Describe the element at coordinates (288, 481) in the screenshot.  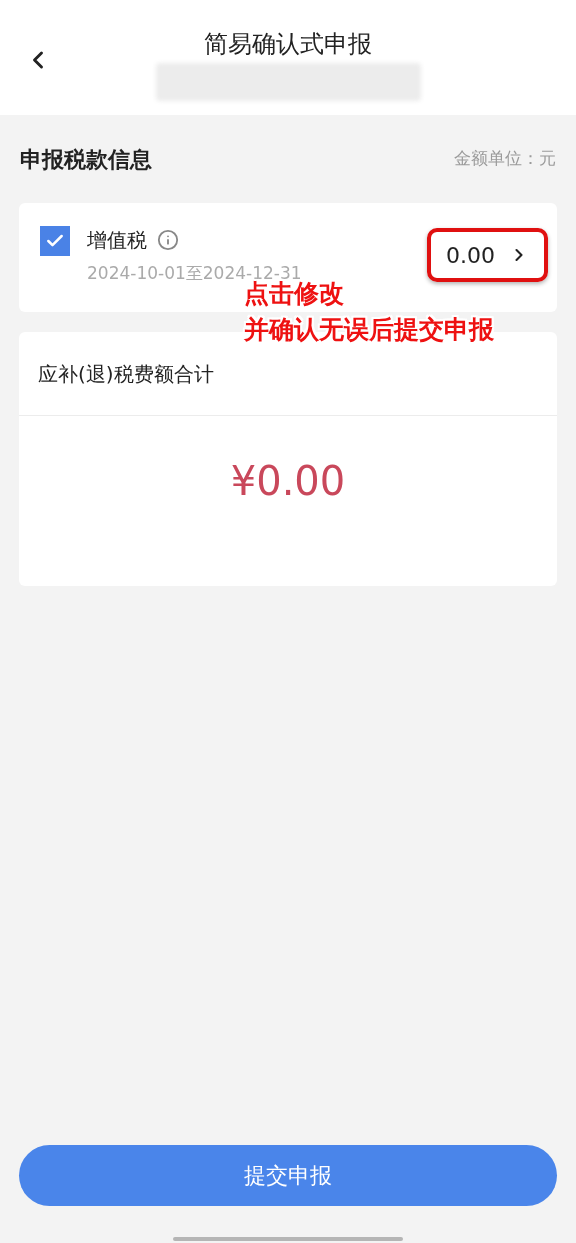
I see `total-amount: ¥0.00` at that location.